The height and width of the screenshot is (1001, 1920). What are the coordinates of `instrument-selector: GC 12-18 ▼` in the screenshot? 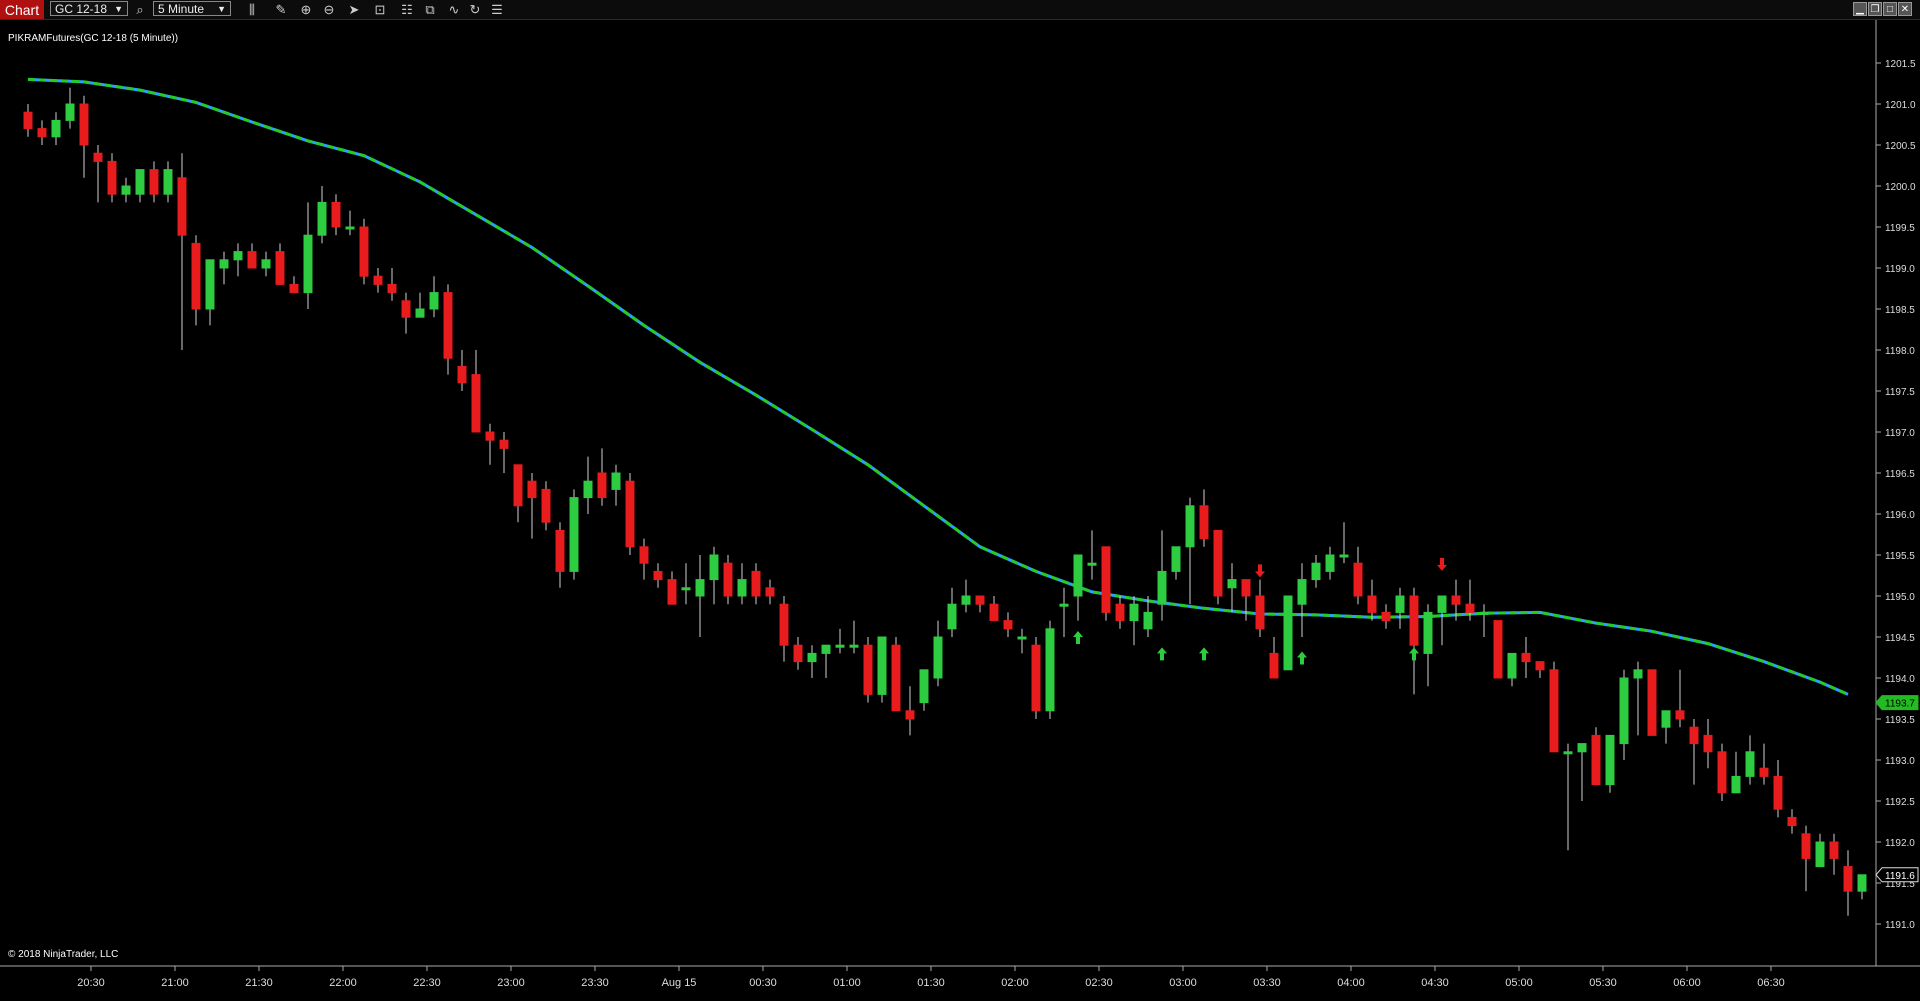 It's located at (89, 8).